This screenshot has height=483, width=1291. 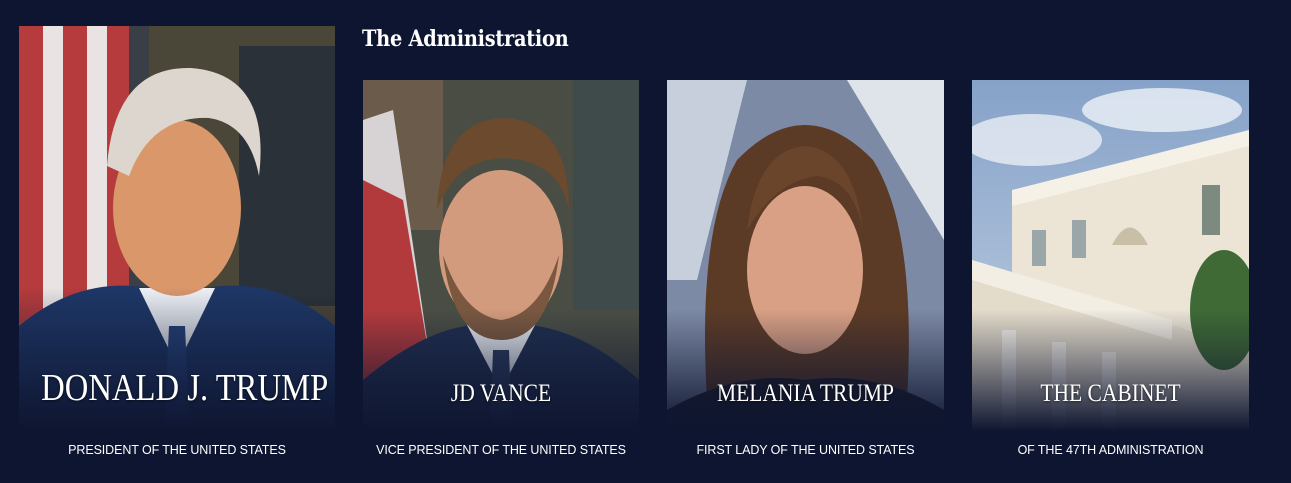 I want to click on section-title: The Administration, so click(x=465, y=39).